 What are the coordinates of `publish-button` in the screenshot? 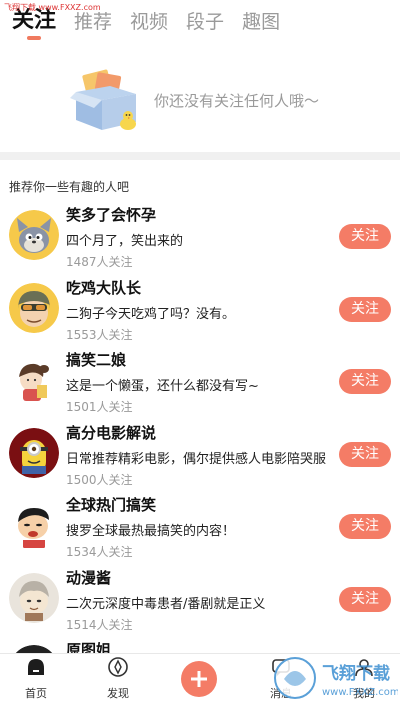 It's located at (199, 679).